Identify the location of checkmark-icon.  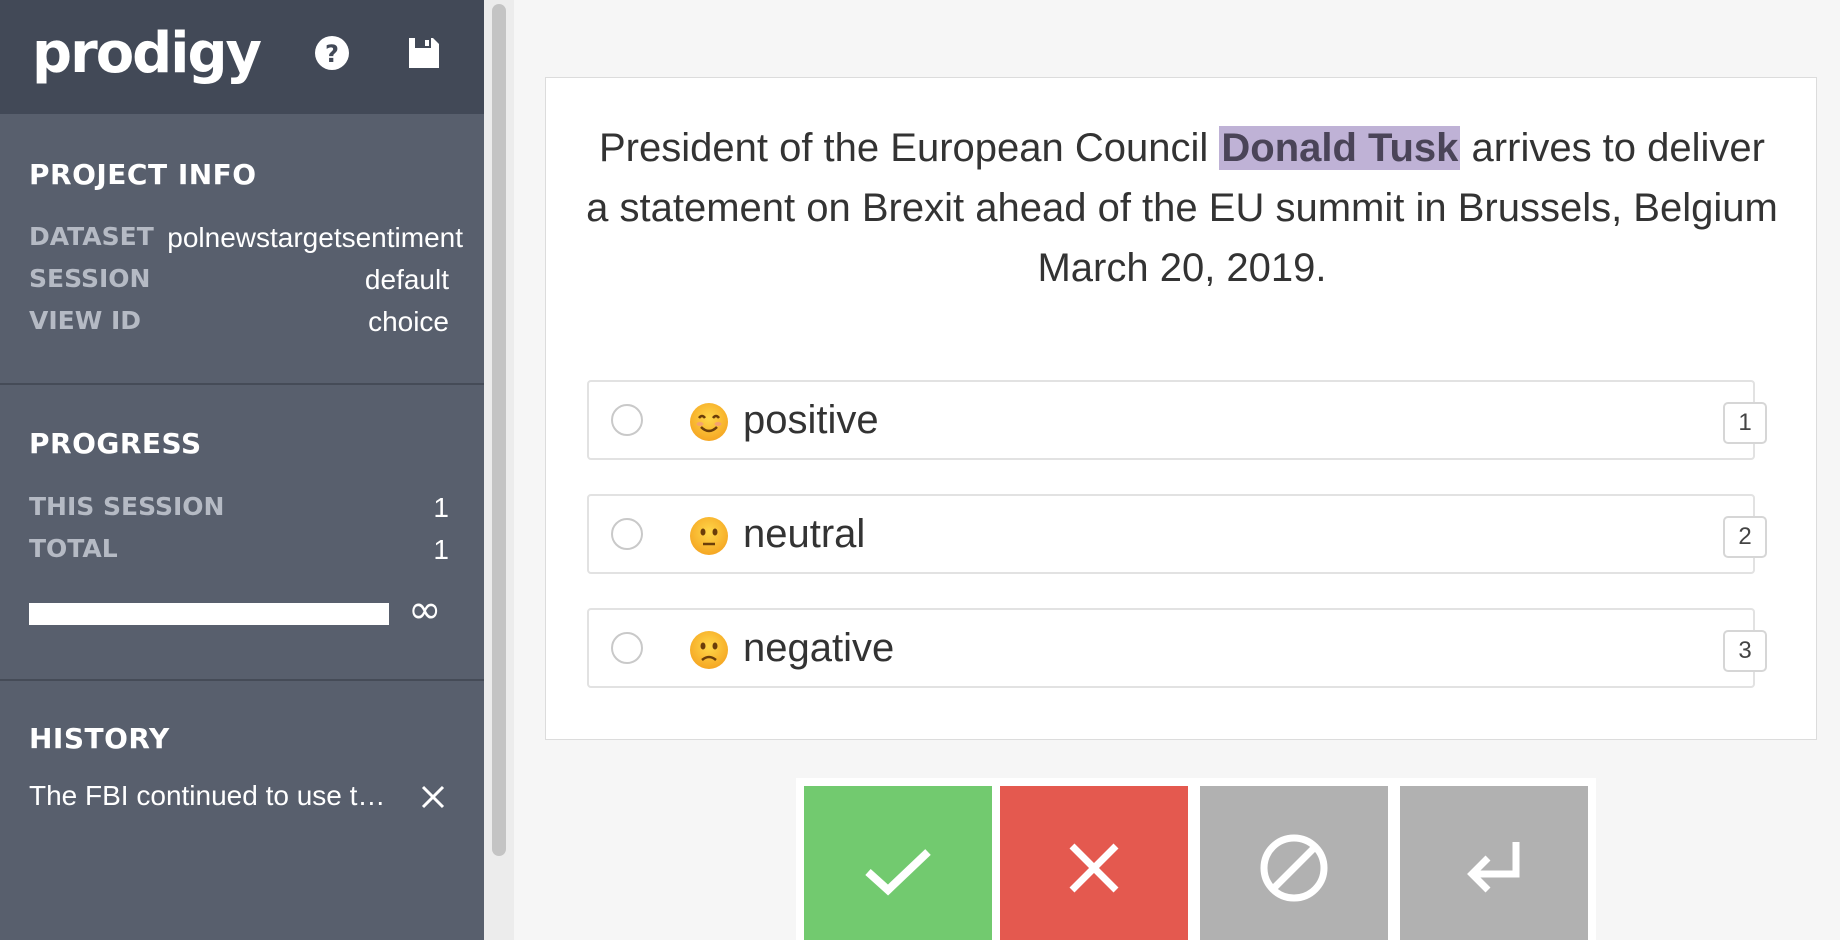
(898, 872).